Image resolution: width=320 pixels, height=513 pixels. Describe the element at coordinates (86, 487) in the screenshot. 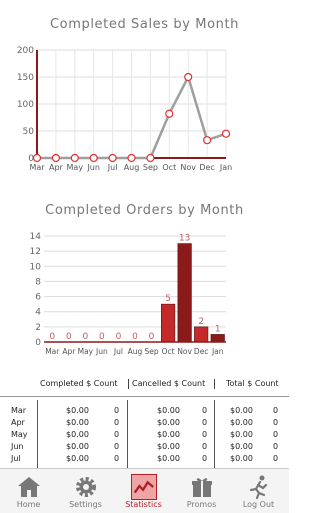

I see `gear-icon` at that location.